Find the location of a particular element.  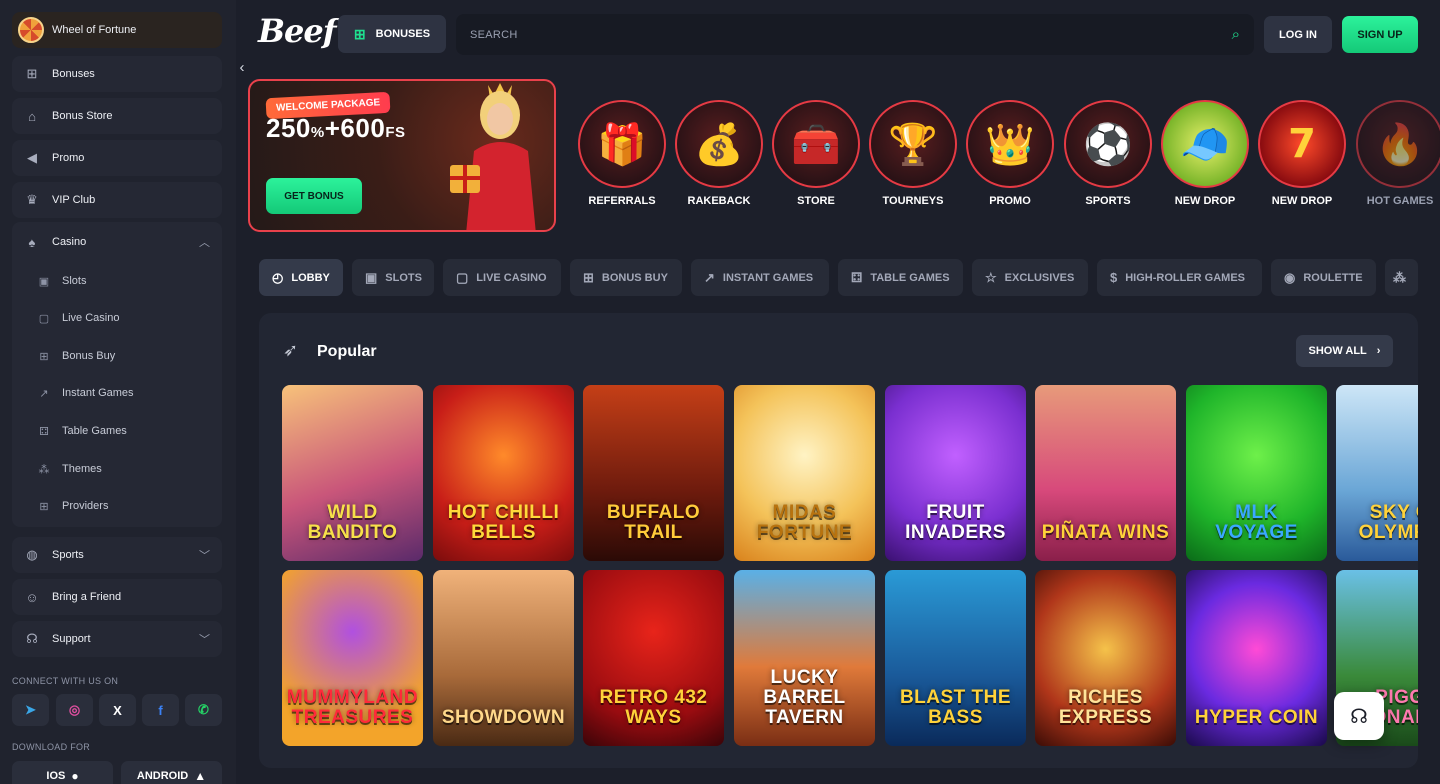

category-rakeback: 💰 RAKEBACK is located at coordinates (719, 153).